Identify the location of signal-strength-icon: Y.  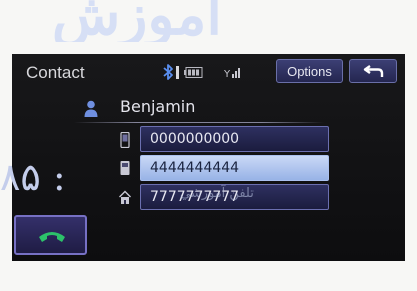
(232, 73).